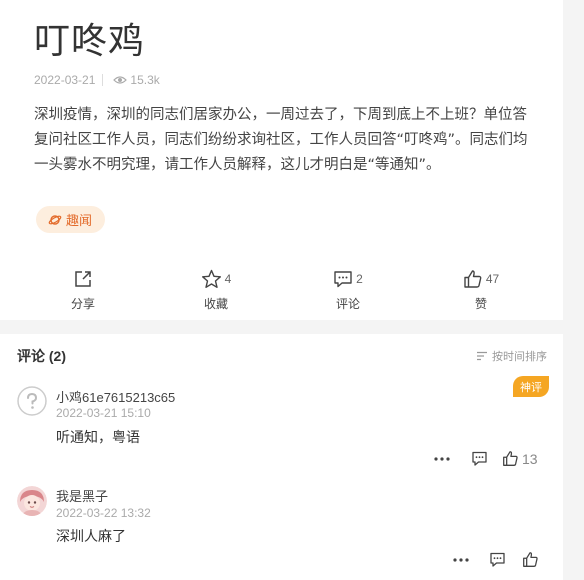  I want to click on eye-icon, so click(120, 80).